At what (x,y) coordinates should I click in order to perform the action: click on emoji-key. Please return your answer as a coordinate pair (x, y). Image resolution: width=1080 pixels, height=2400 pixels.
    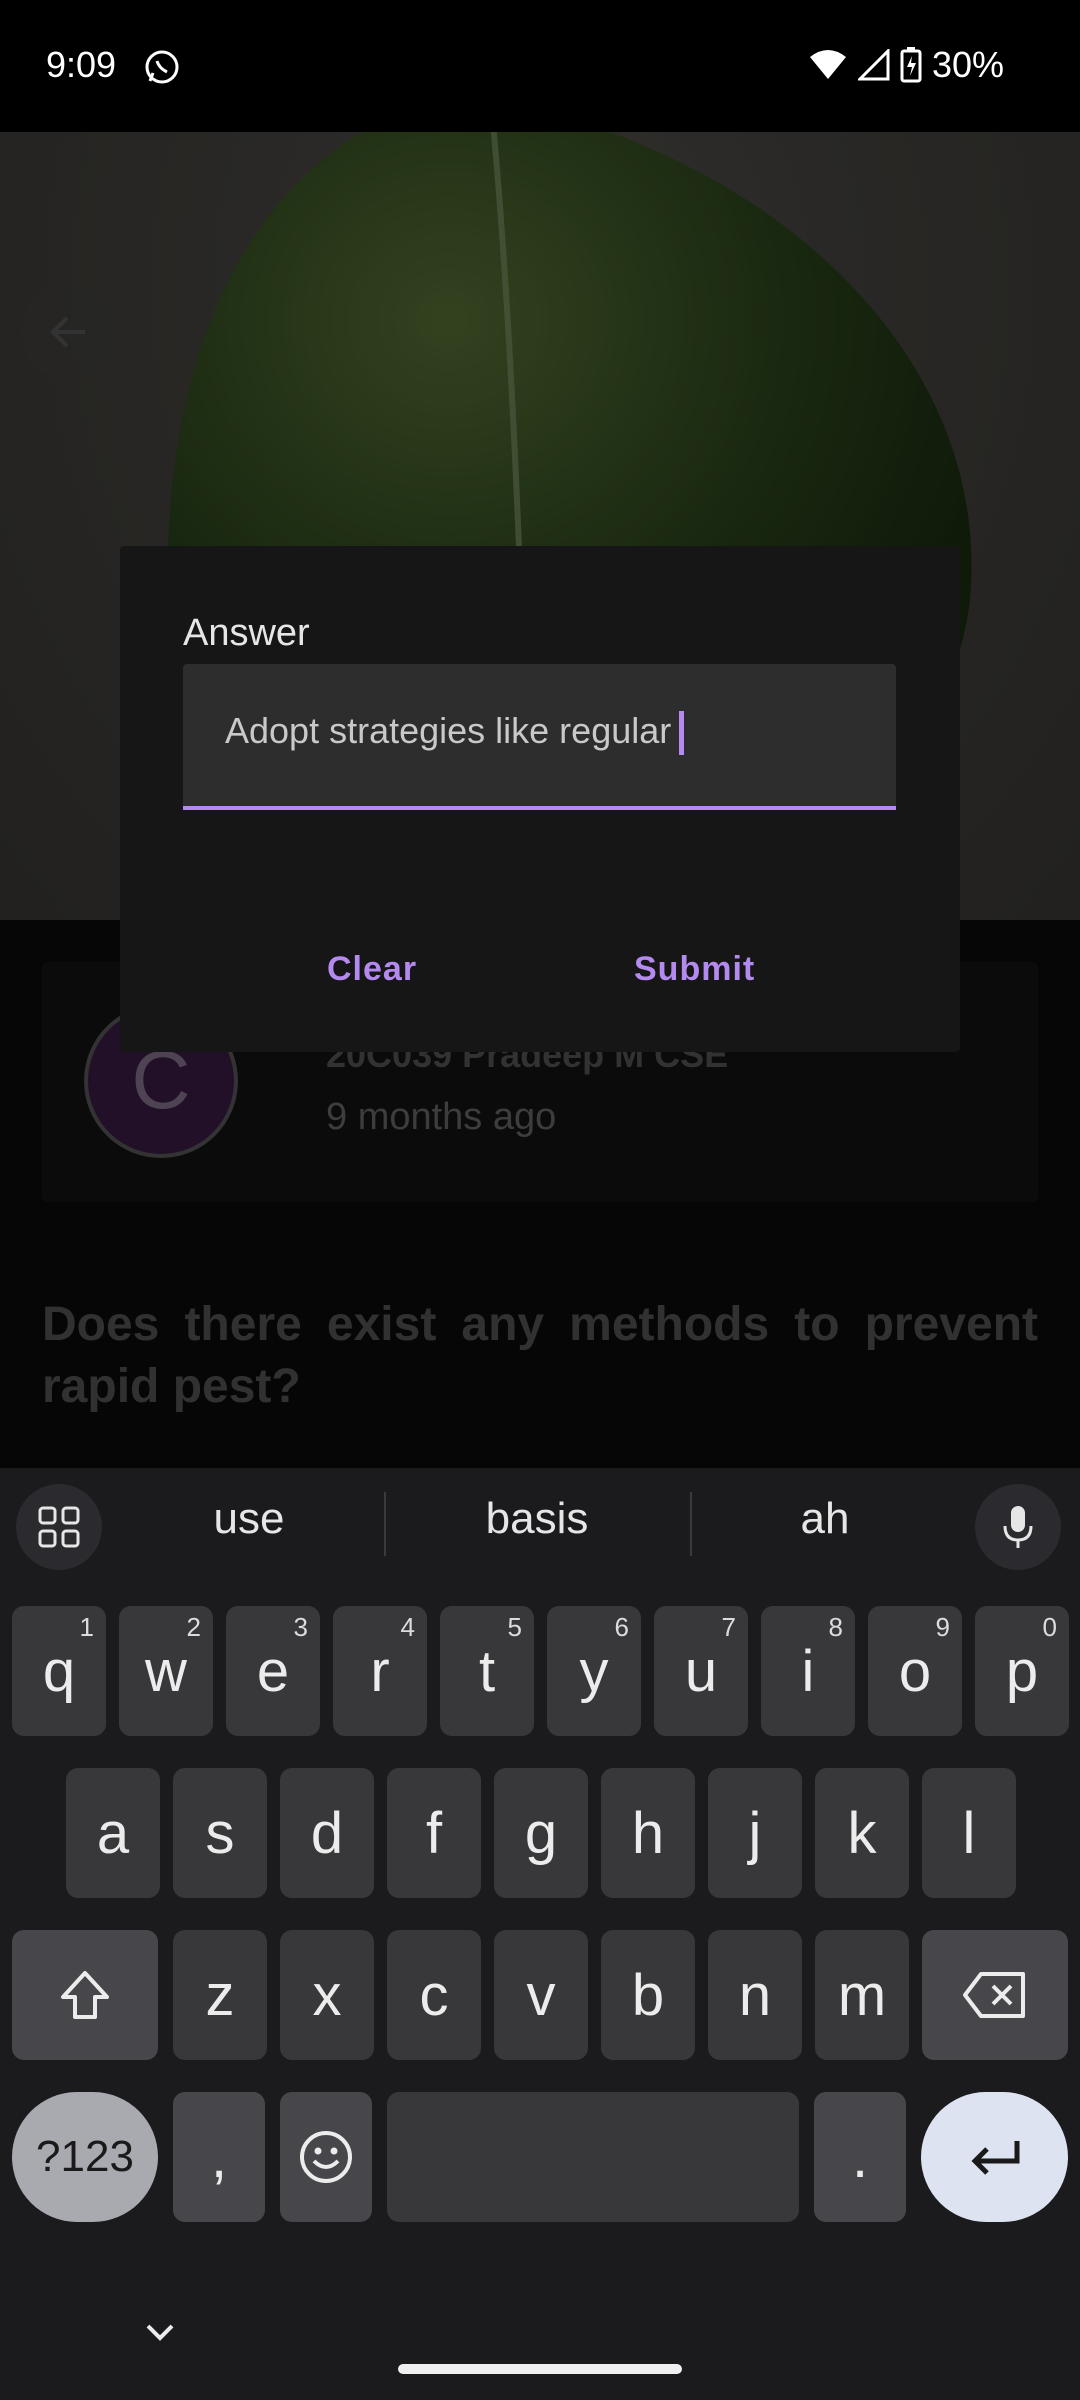
    Looking at the image, I should click on (326, 2157).